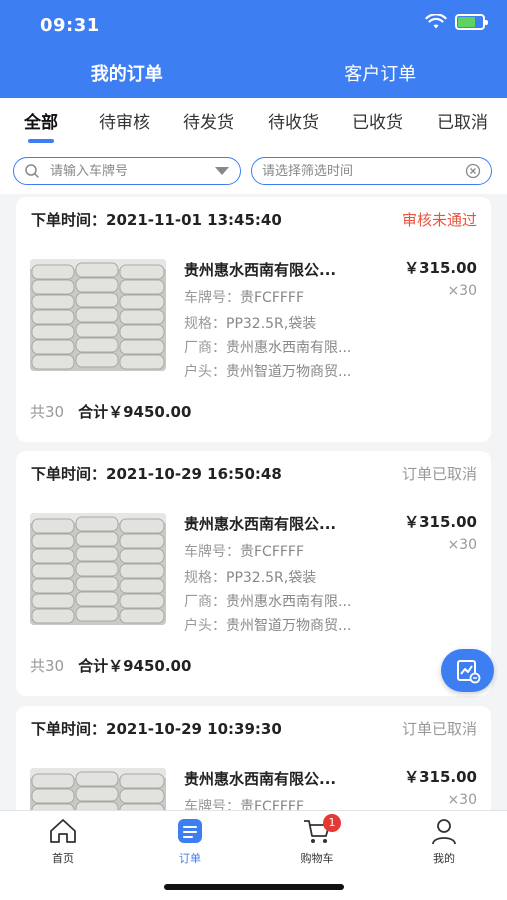 Image resolution: width=507 pixels, height=900 pixels. What do you see at coordinates (32, 171) in the screenshot?
I see `search-icon` at bounding box center [32, 171].